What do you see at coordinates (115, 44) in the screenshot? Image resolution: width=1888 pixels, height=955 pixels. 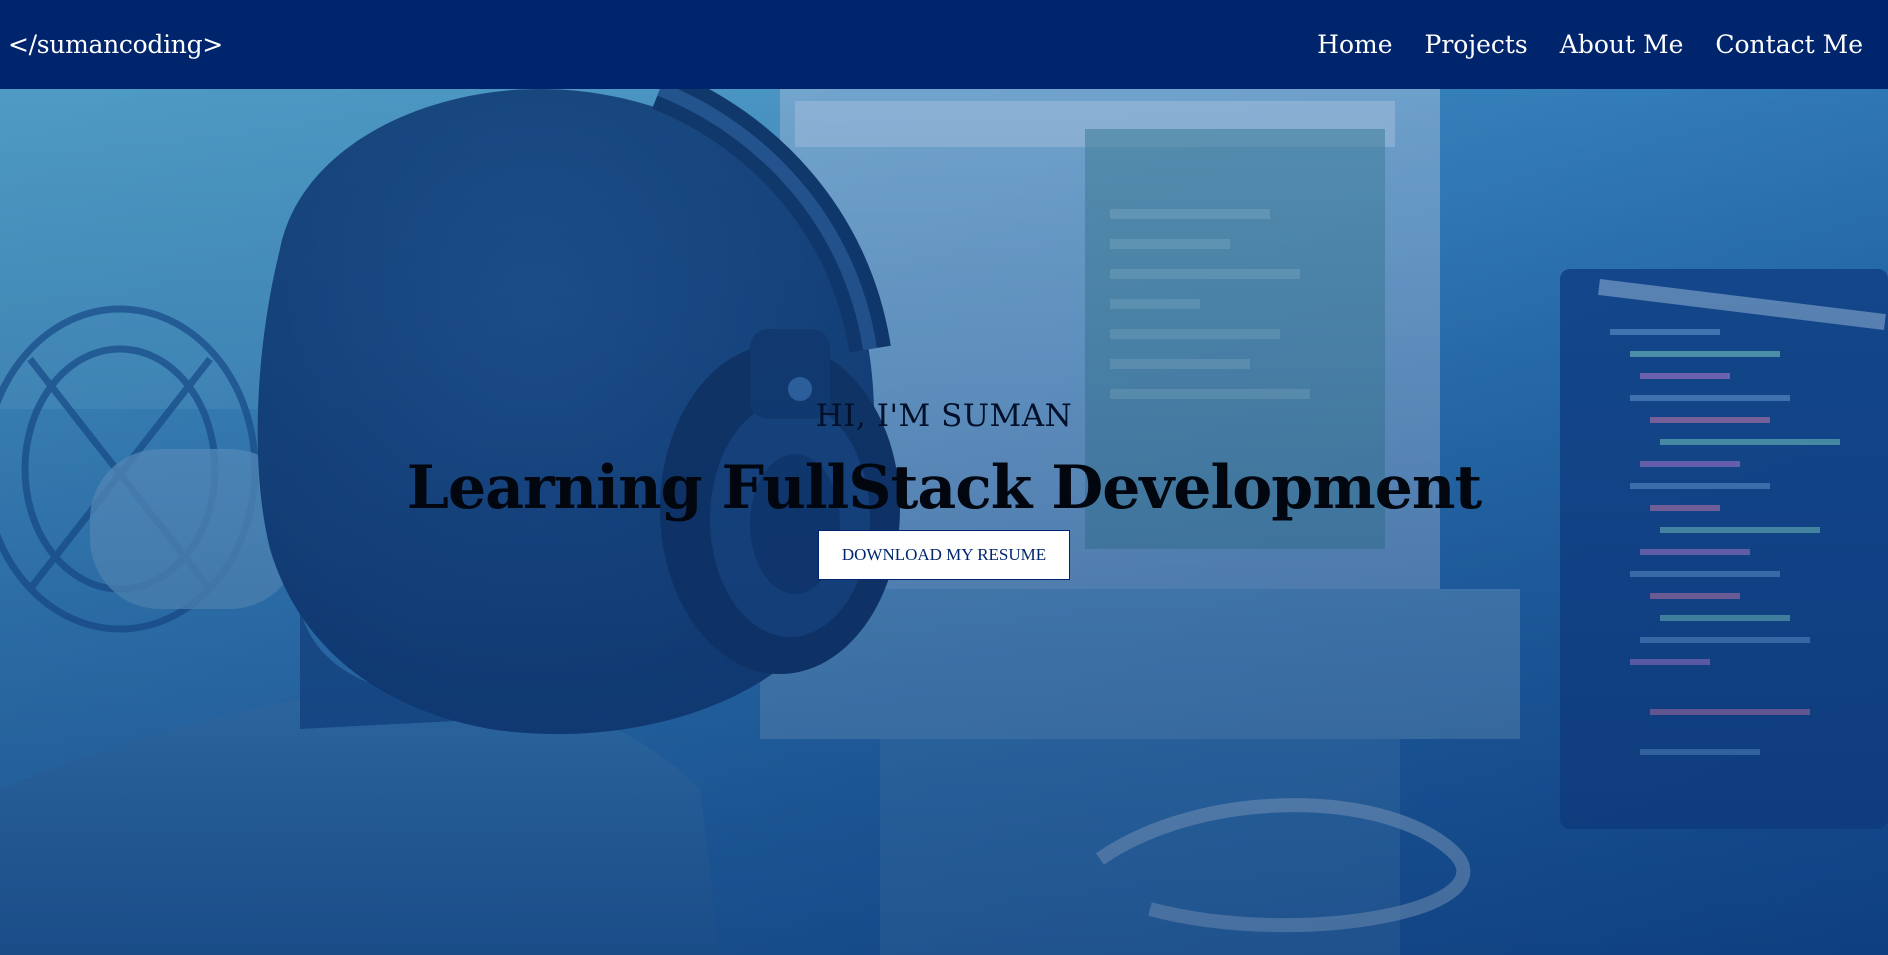 I see `brand-logo: </sumancoding>` at bounding box center [115, 44].